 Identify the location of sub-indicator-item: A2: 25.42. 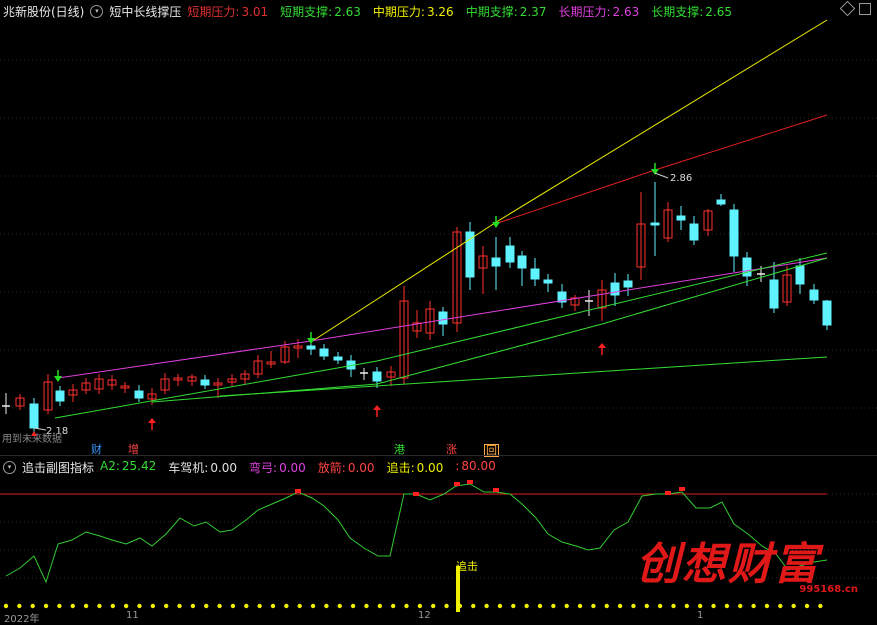
(131, 467).